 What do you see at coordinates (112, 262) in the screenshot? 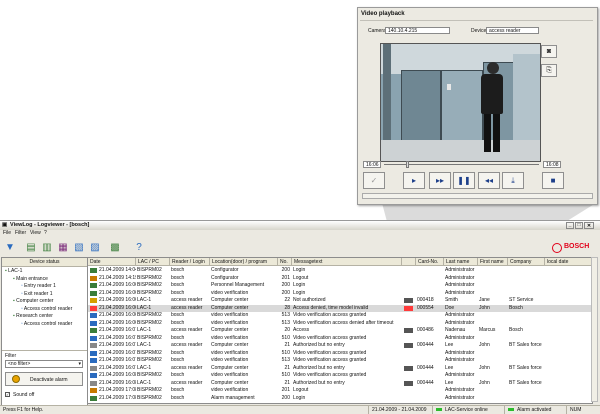
I see `column-header: Date` at bounding box center [112, 262].